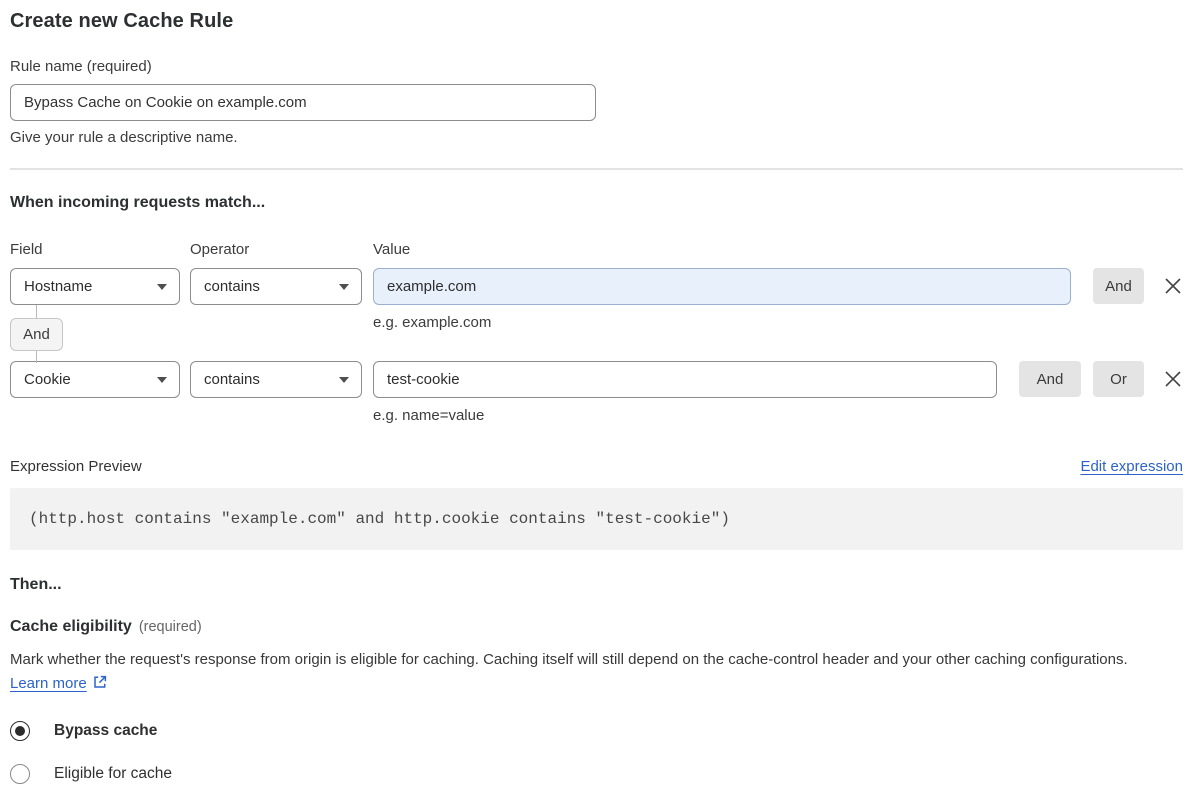 Image resolution: width=1200 pixels, height=793 pixels. I want to click on value-column-2: e.g. name=value, so click(685, 392).